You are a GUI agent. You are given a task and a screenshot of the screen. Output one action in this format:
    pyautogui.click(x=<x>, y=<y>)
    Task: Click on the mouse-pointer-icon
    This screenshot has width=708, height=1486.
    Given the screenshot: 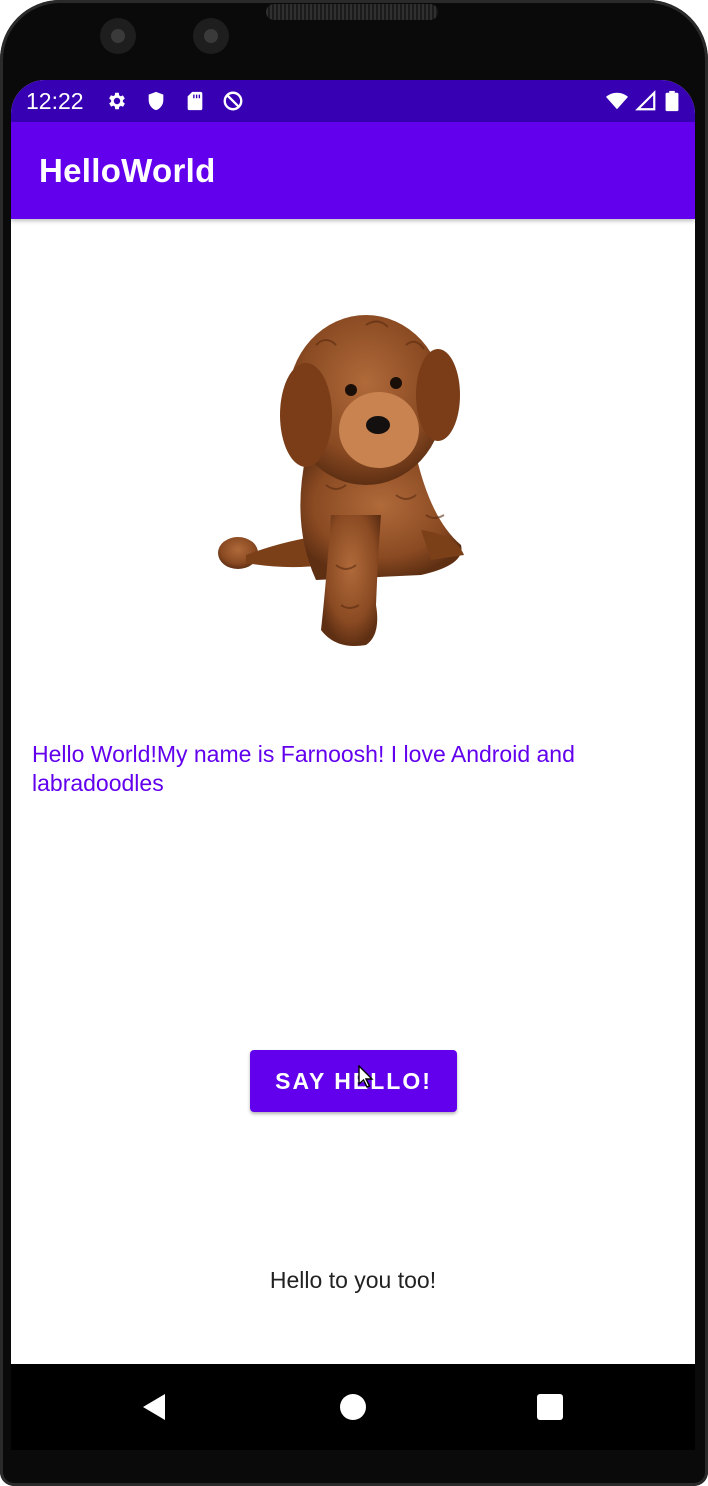 What is the action you would take?
    pyautogui.click(x=366, y=1076)
    